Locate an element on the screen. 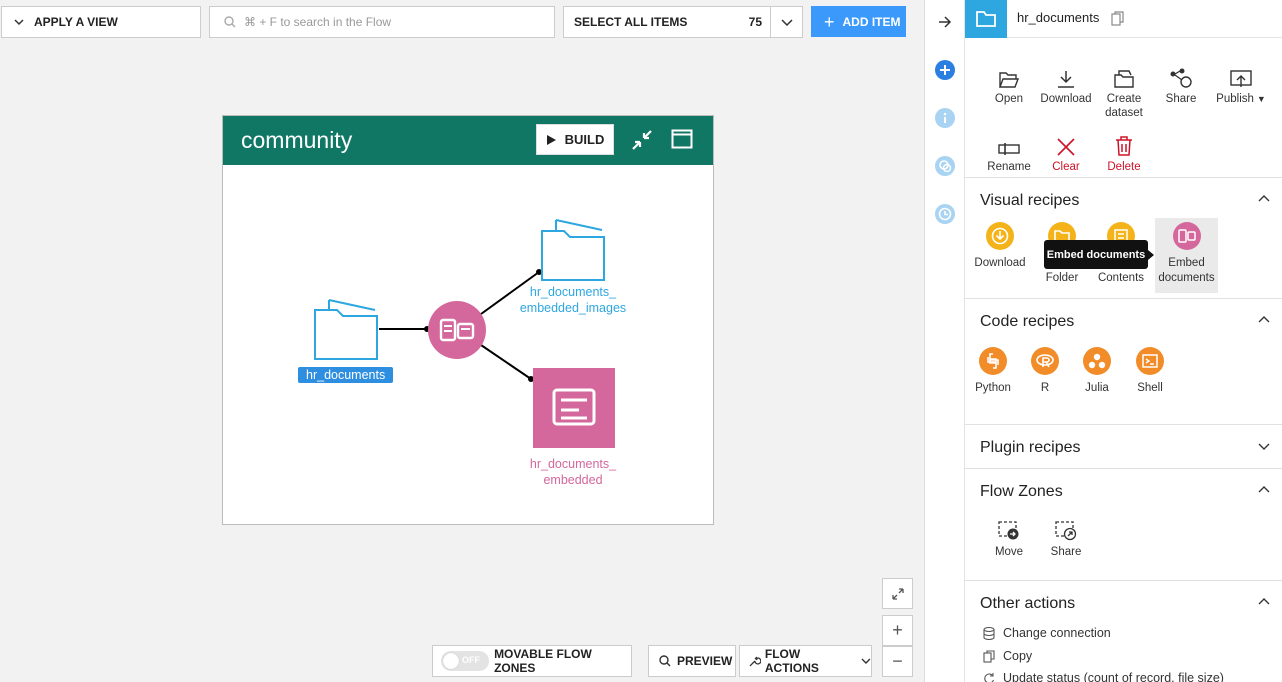  change-connection-action: Change connection is located at coordinates (1047, 633).